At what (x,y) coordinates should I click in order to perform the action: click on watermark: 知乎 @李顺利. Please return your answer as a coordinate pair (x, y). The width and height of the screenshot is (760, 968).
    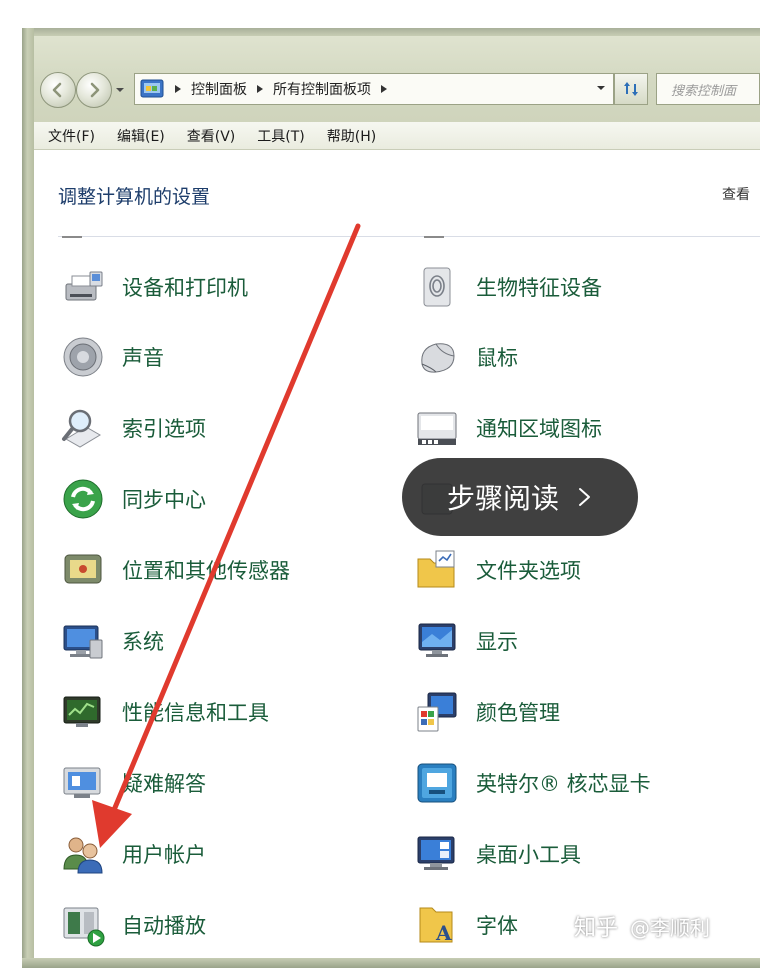
    Looking at the image, I should click on (642, 926).